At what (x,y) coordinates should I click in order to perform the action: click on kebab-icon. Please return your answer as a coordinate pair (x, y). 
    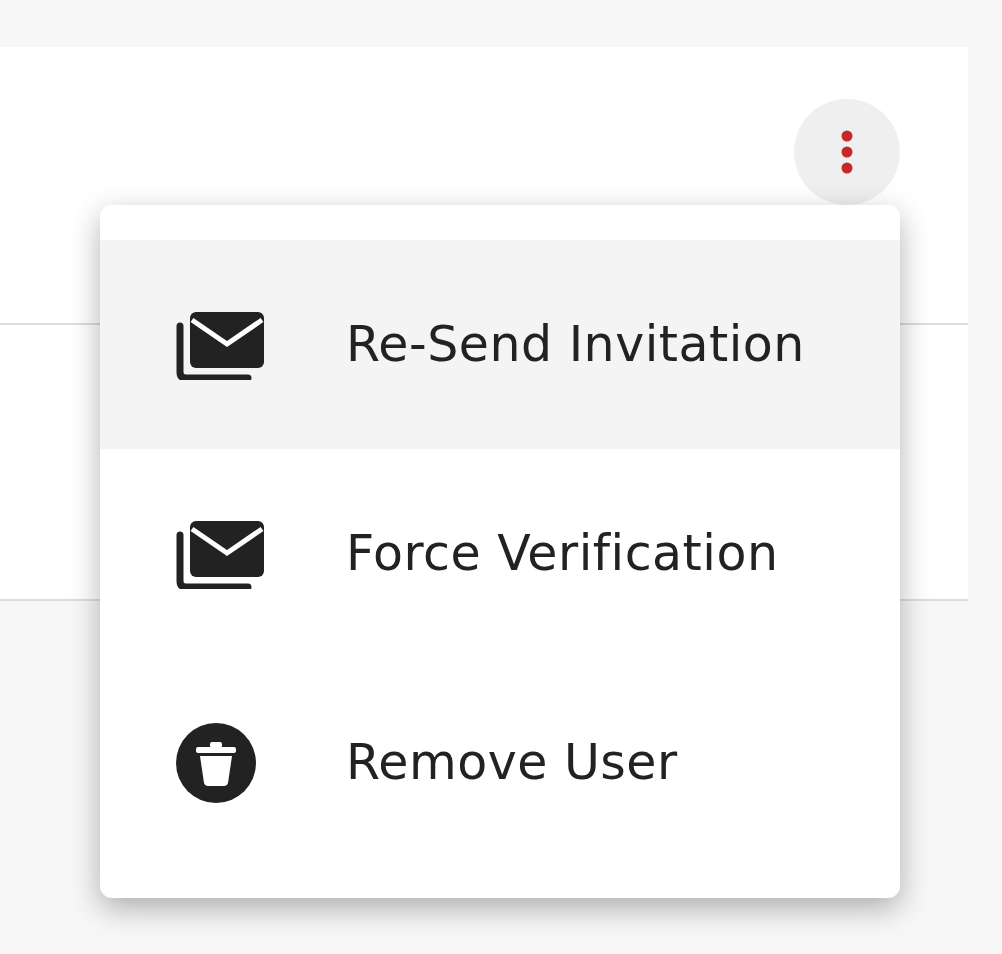
    Looking at the image, I should click on (847, 152).